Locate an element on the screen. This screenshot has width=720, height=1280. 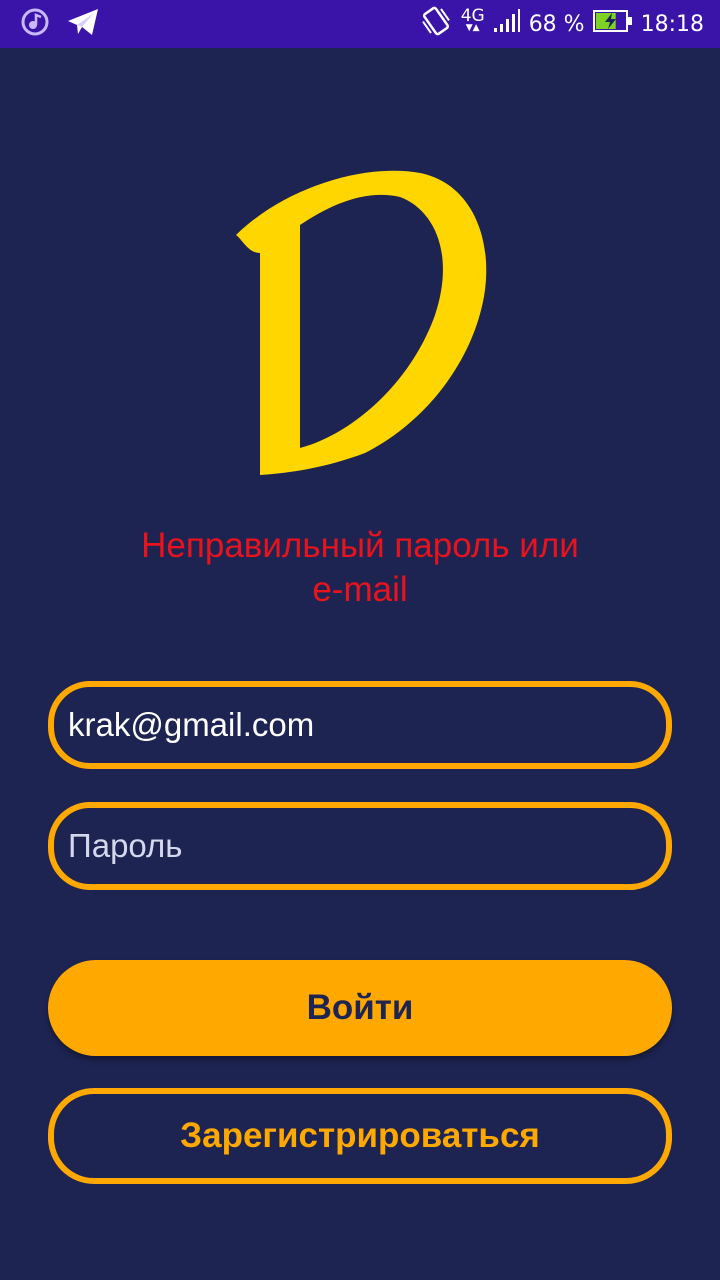
clock: 18:18 is located at coordinates (672, 24).